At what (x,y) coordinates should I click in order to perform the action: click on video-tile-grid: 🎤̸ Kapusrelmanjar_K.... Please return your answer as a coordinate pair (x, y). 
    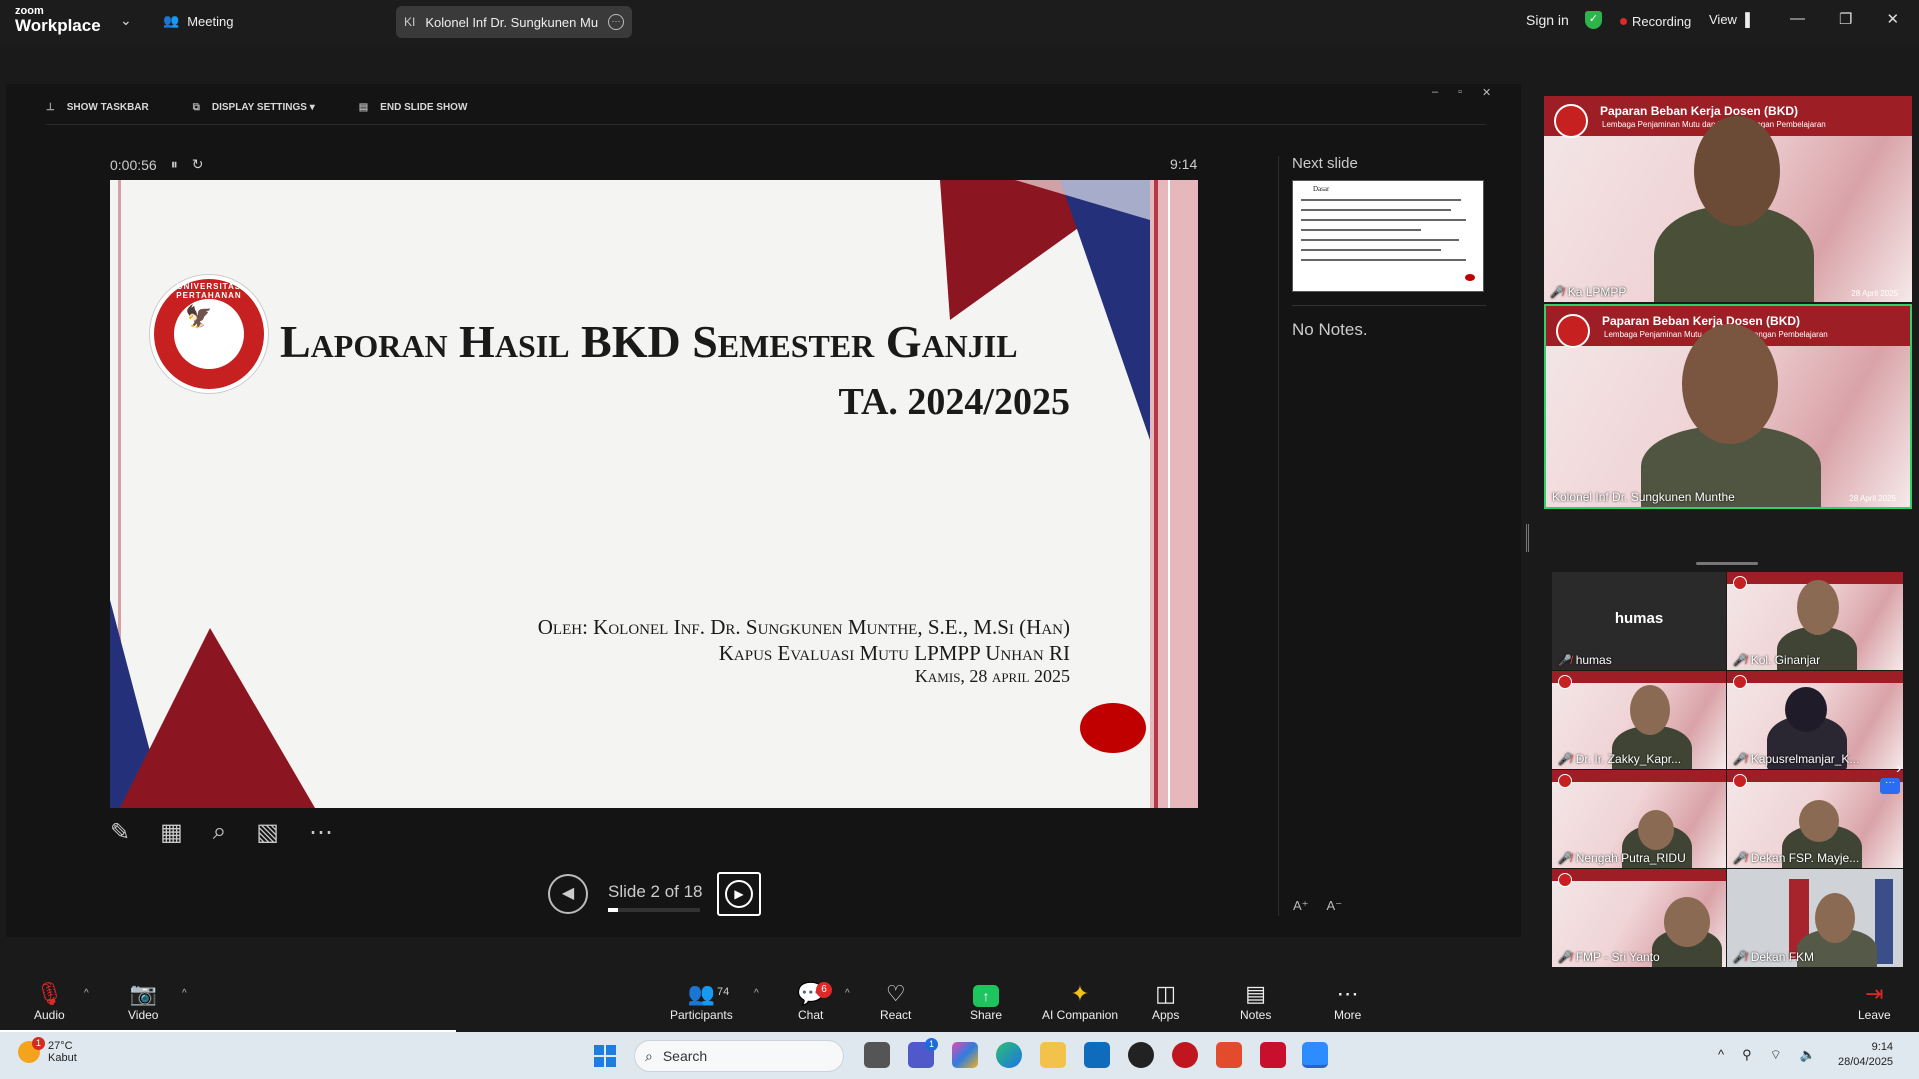
    Looking at the image, I should click on (1815, 720).